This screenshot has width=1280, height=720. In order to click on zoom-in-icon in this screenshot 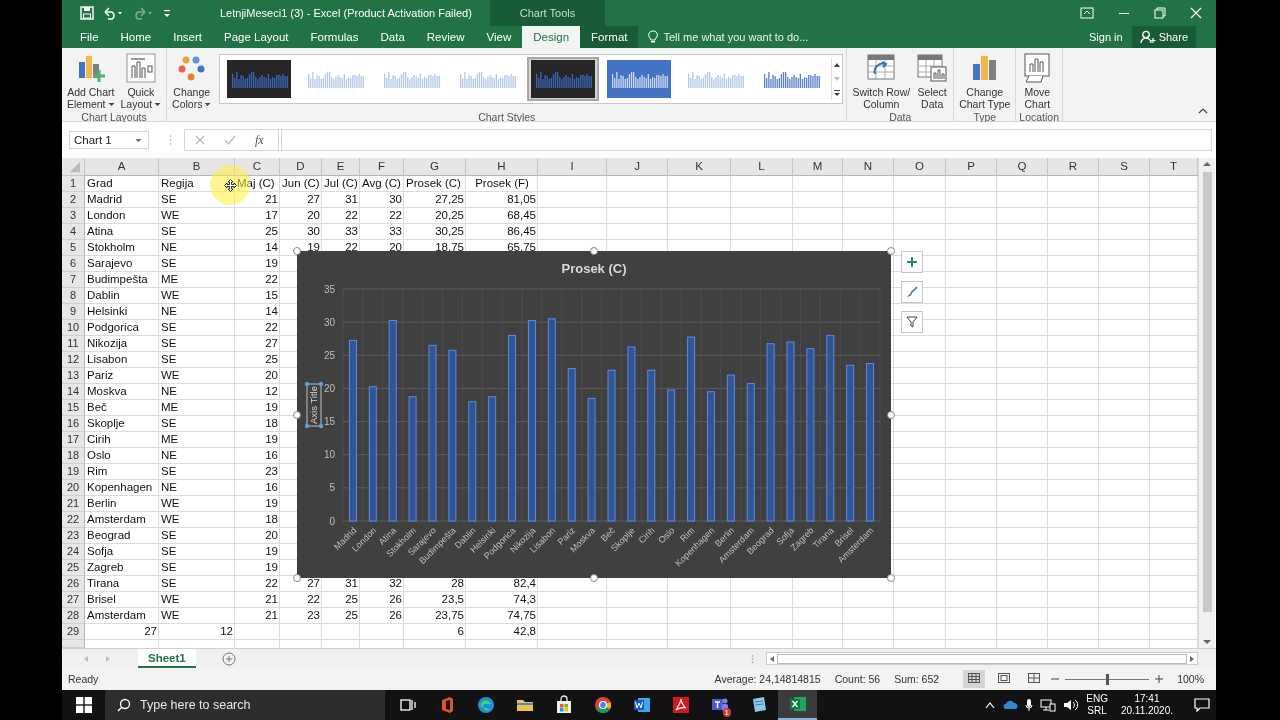, I will do `click(1159, 679)`.